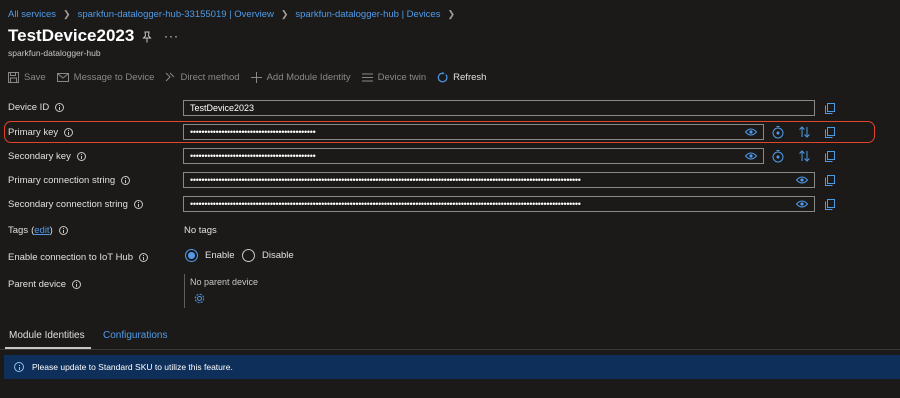 The image size is (900, 398). I want to click on device-id-value: TestDevice2023, so click(222, 108).